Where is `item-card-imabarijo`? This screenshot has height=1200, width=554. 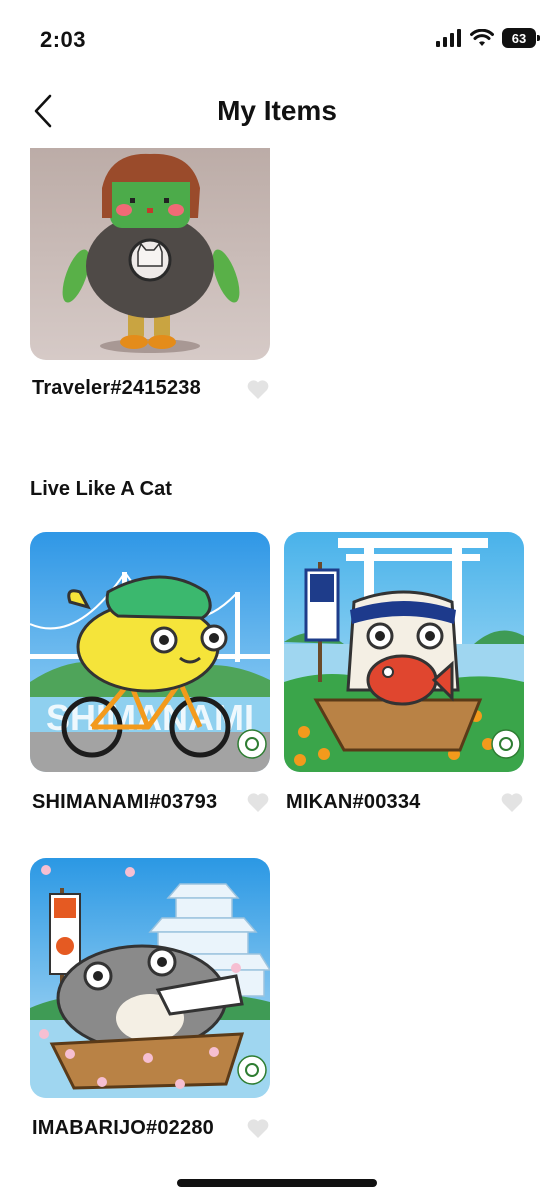
item-card-imabarijo is located at coordinates (150, 978).